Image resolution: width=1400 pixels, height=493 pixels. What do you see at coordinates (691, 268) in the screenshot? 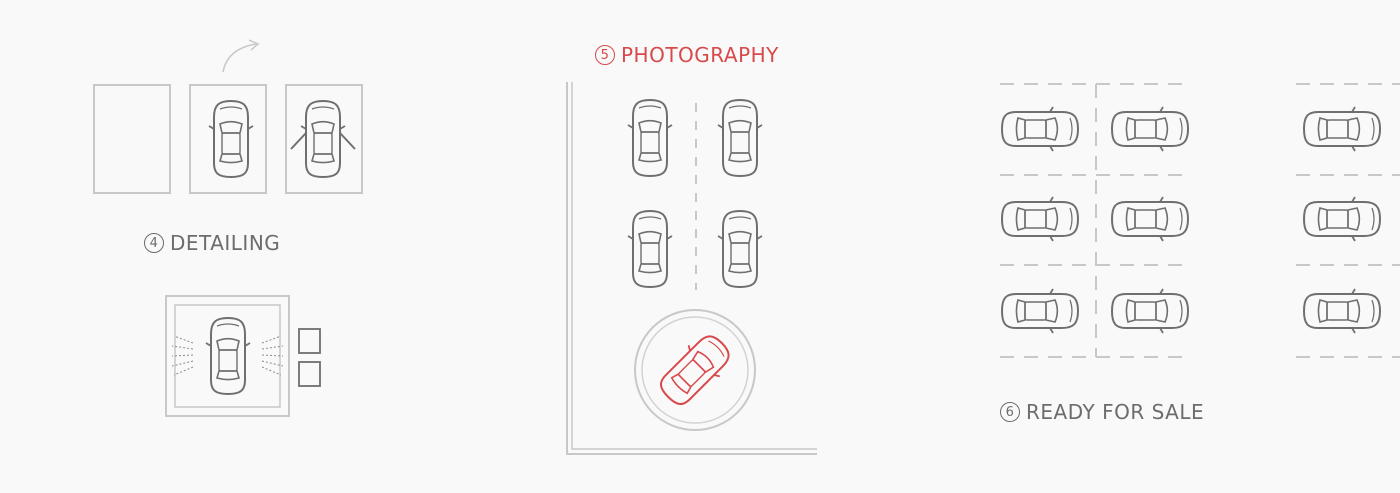
I see `photography-section` at bounding box center [691, 268].